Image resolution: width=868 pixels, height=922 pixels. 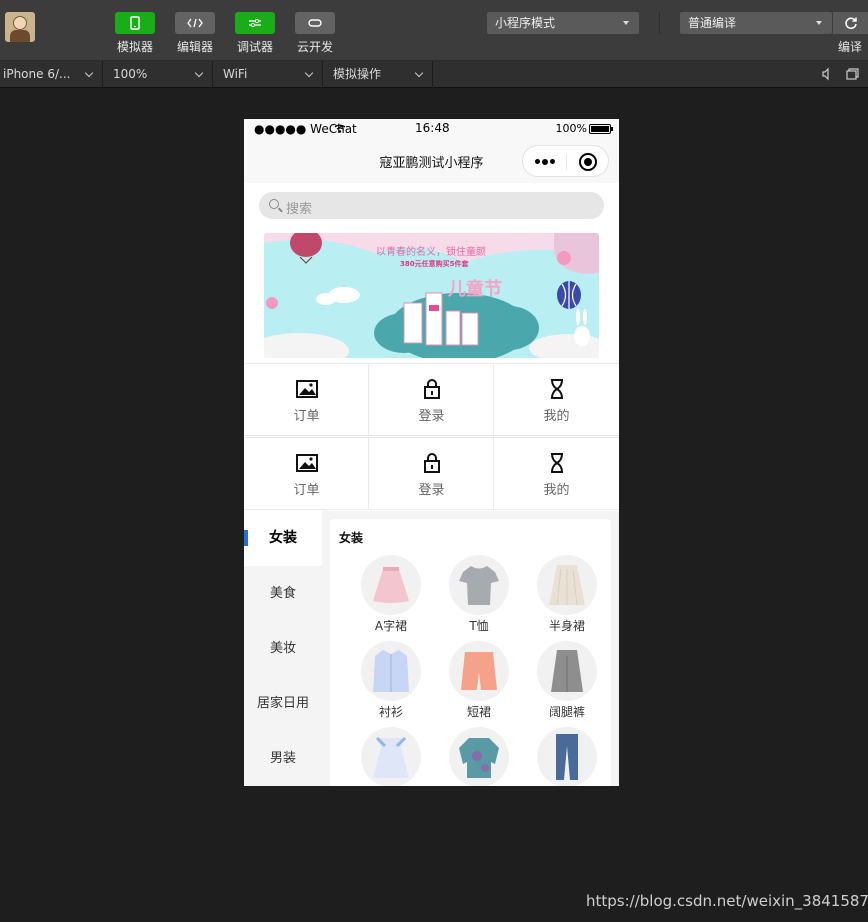 What do you see at coordinates (727, 901) in the screenshot?
I see `watermark-text: https://blog.csdn.net/weixin_38415876` at bounding box center [727, 901].